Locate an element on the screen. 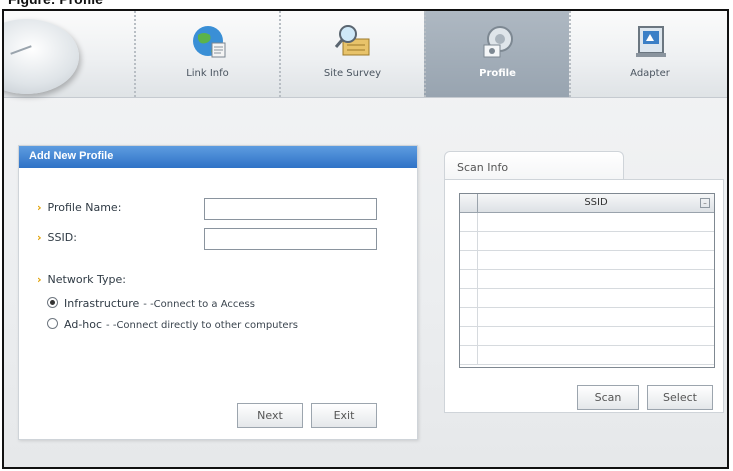 This screenshot has height=471, width=733. network-type-label: Network Type: is located at coordinates (86, 279).